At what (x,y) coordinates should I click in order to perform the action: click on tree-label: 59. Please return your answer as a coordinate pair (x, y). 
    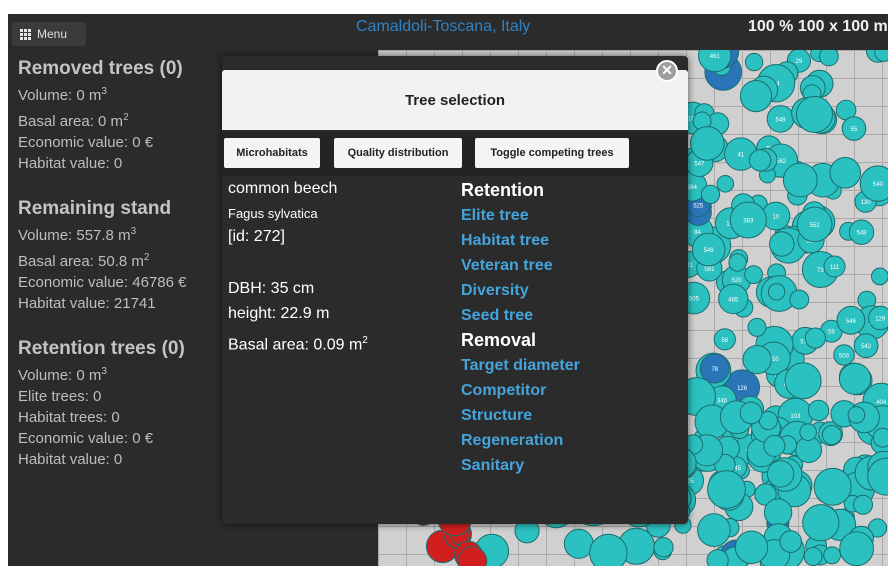
    Looking at the image, I should click on (831, 333).